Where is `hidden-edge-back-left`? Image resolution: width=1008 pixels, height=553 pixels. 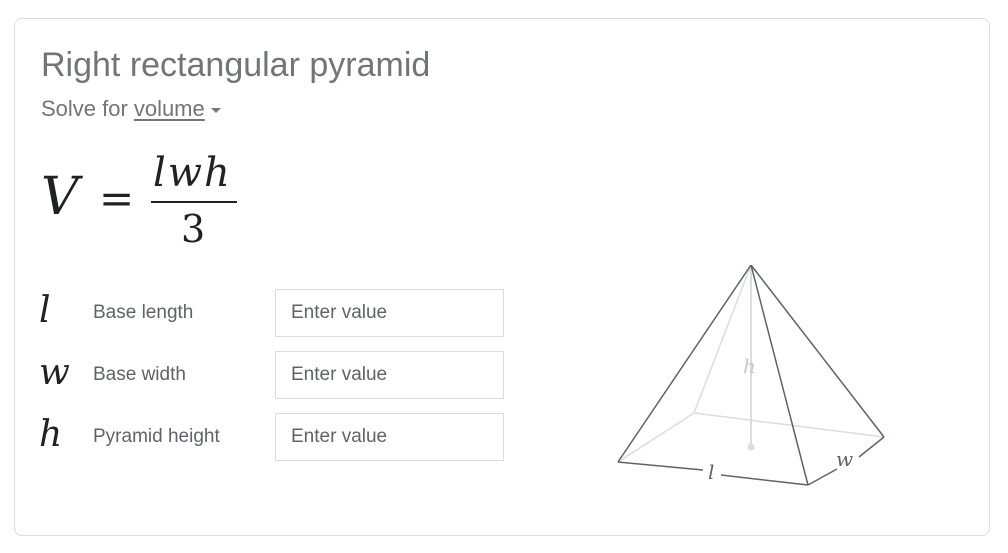
hidden-edge-back-left is located at coordinates (656, 437).